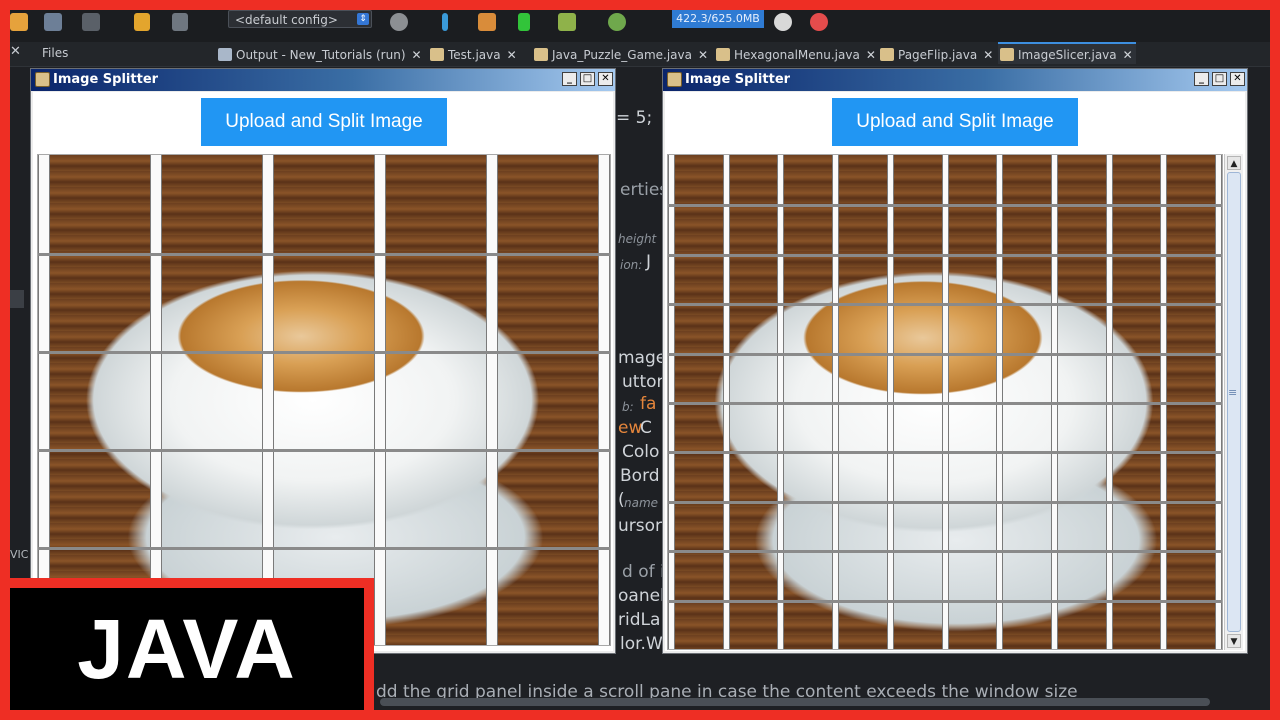 This screenshot has width=1280, height=720. I want to click on config-select-value: <default config>, so click(286, 20).